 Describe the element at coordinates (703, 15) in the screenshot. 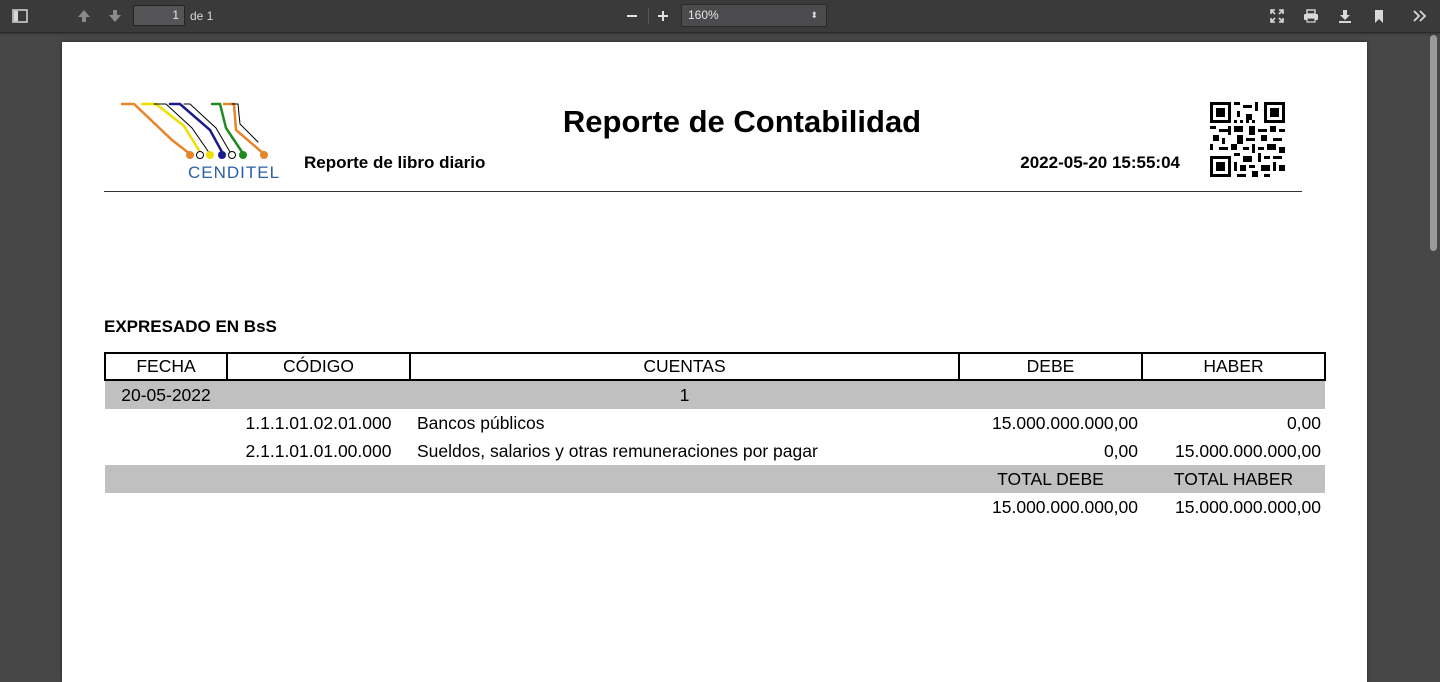

I see `zoom-value: 160%` at that location.